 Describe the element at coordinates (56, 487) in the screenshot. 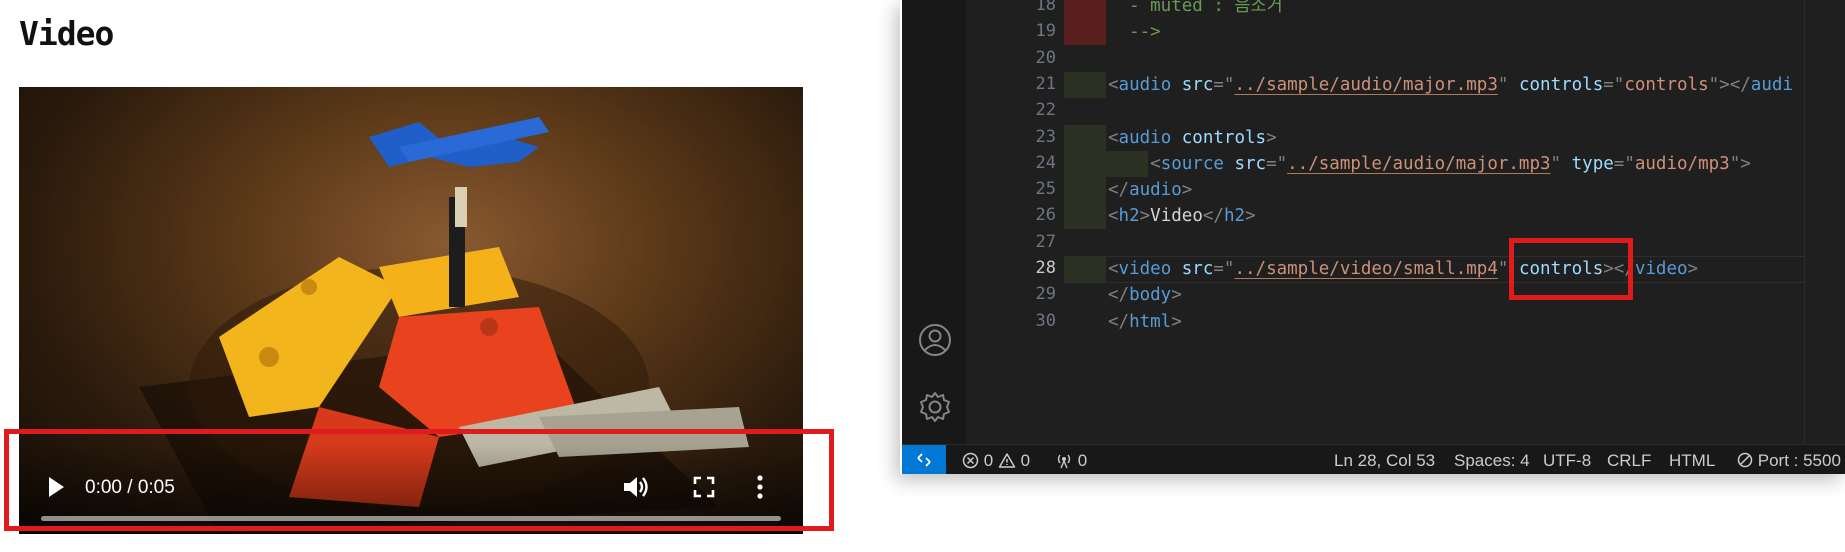

I see `play-icon` at that location.